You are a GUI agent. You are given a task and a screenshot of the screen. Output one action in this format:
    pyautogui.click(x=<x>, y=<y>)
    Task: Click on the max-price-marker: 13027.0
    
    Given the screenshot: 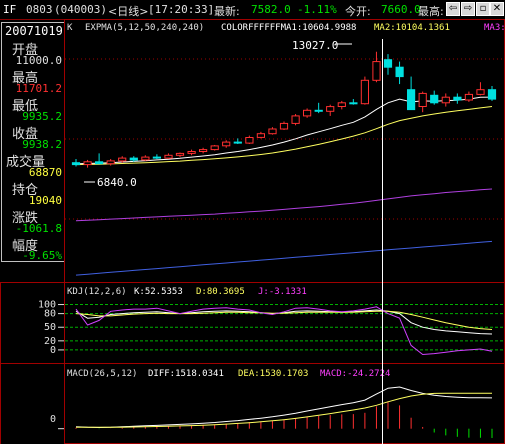 What is the action you would take?
    pyautogui.click(x=315, y=45)
    